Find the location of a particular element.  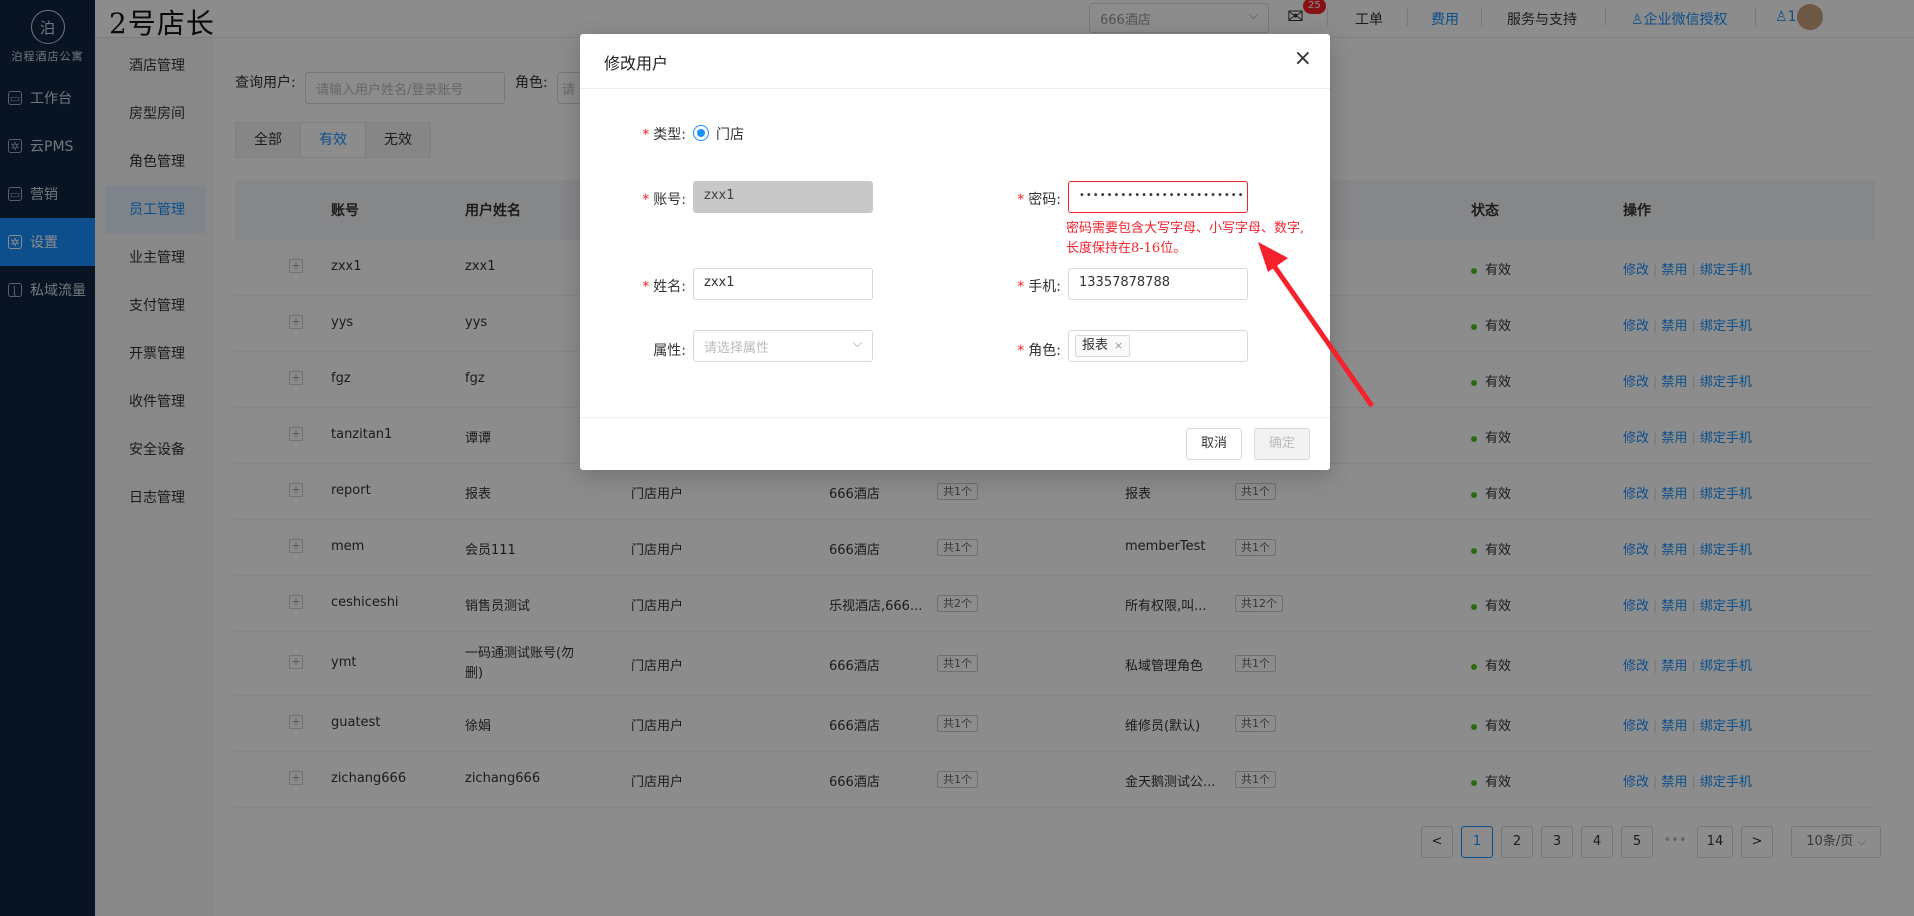

name-label: * 姓名: is located at coordinates (664, 287).